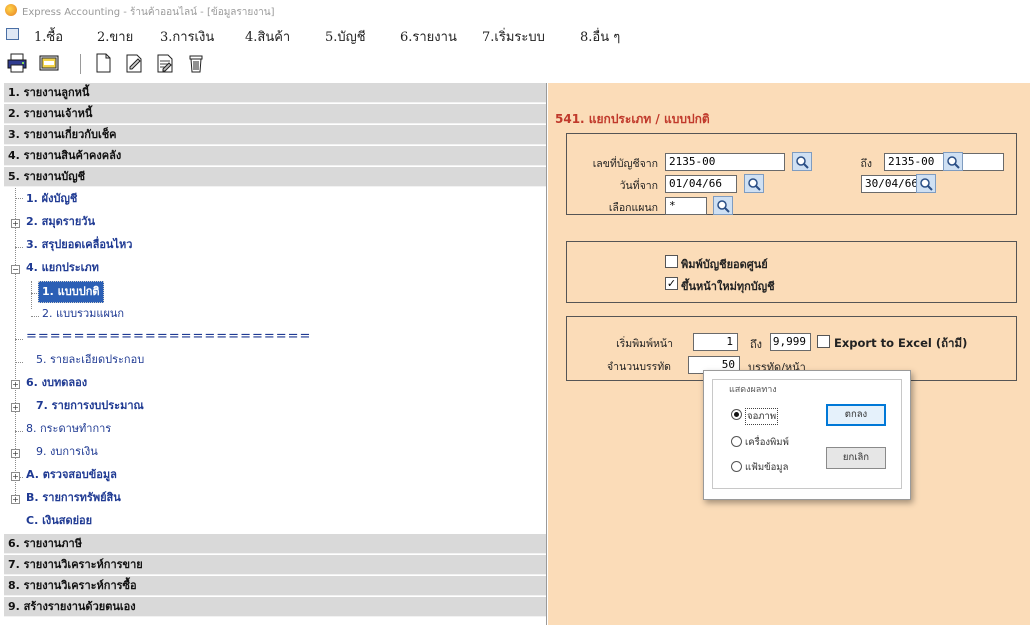 This screenshot has height=625, width=1030. Describe the element at coordinates (90, 405) in the screenshot. I see `tree-item-label: 7. รายการงบประมาณ` at that location.